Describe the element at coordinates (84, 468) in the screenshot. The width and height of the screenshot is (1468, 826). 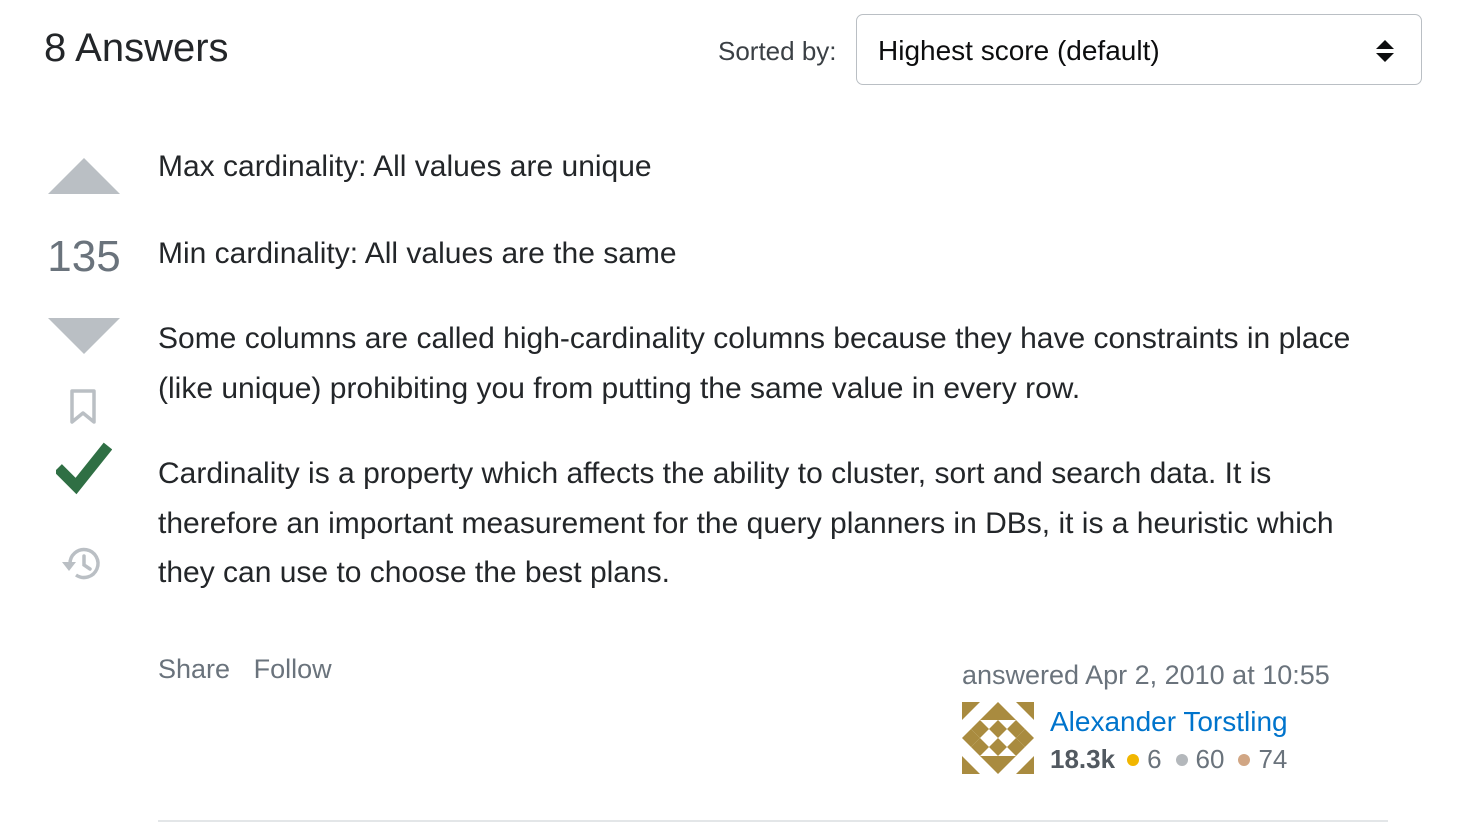
I see `checkmark-icon` at that location.